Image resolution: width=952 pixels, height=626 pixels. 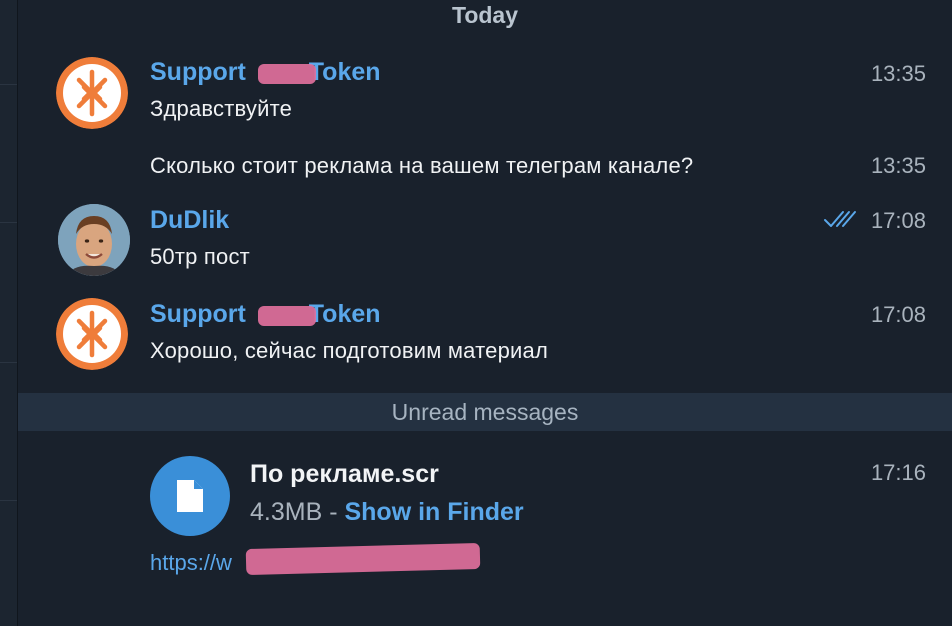 I want to click on message-text: Здравствуйте, so click(x=221, y=108).